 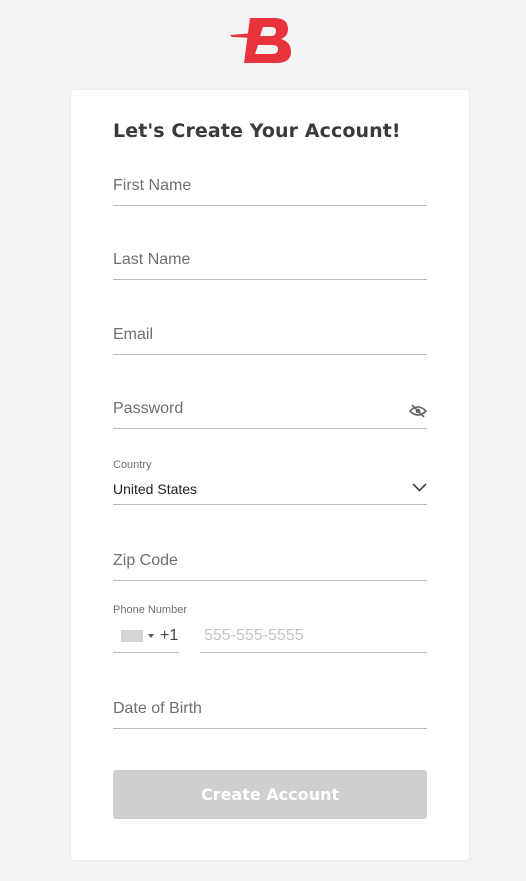 What do you see at coordinates (418, 411) in the screenshot?
I see `eye-off-icon` at bounding box center [418, 411].